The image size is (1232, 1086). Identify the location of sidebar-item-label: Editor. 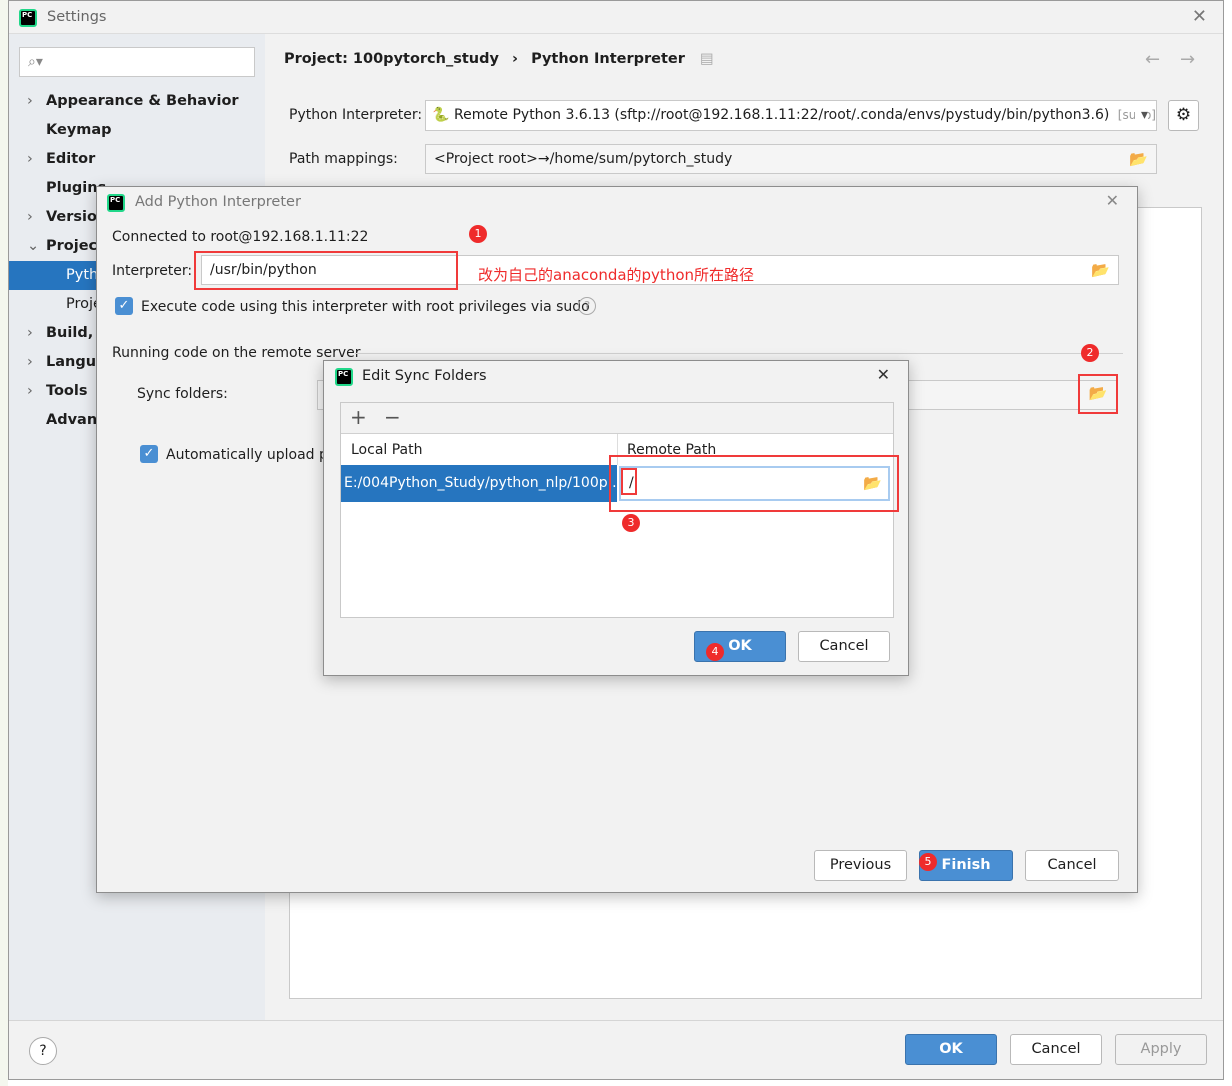
(71, 159).